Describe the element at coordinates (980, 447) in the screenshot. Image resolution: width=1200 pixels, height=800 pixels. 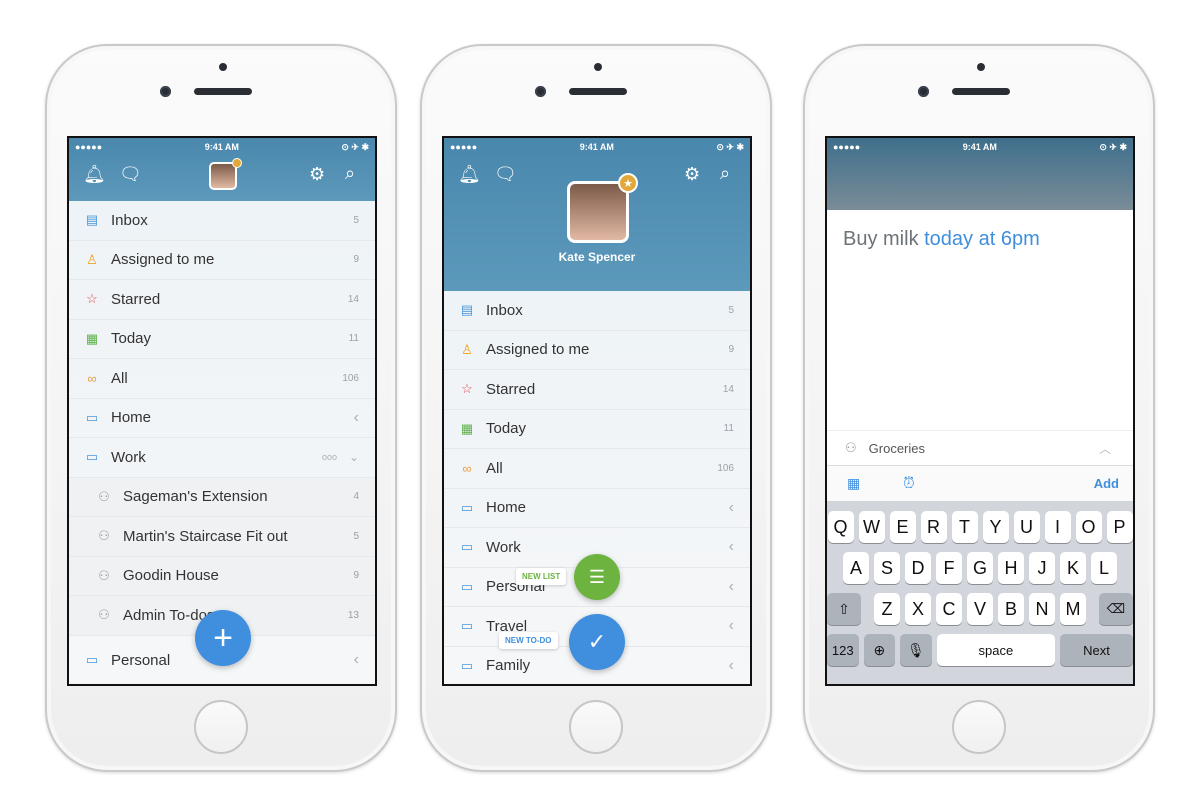
I see `list-picker: ⚇ Groceries ︿` at that location.